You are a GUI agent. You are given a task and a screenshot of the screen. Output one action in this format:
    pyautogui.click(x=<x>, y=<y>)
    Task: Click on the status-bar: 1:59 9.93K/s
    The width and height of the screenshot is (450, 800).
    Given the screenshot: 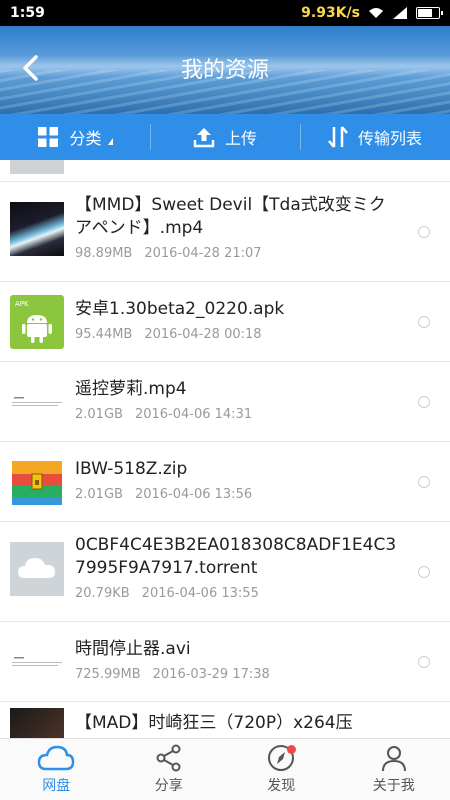 What is the action you would take?
    pyautogui.click(x=225, y=13)
    